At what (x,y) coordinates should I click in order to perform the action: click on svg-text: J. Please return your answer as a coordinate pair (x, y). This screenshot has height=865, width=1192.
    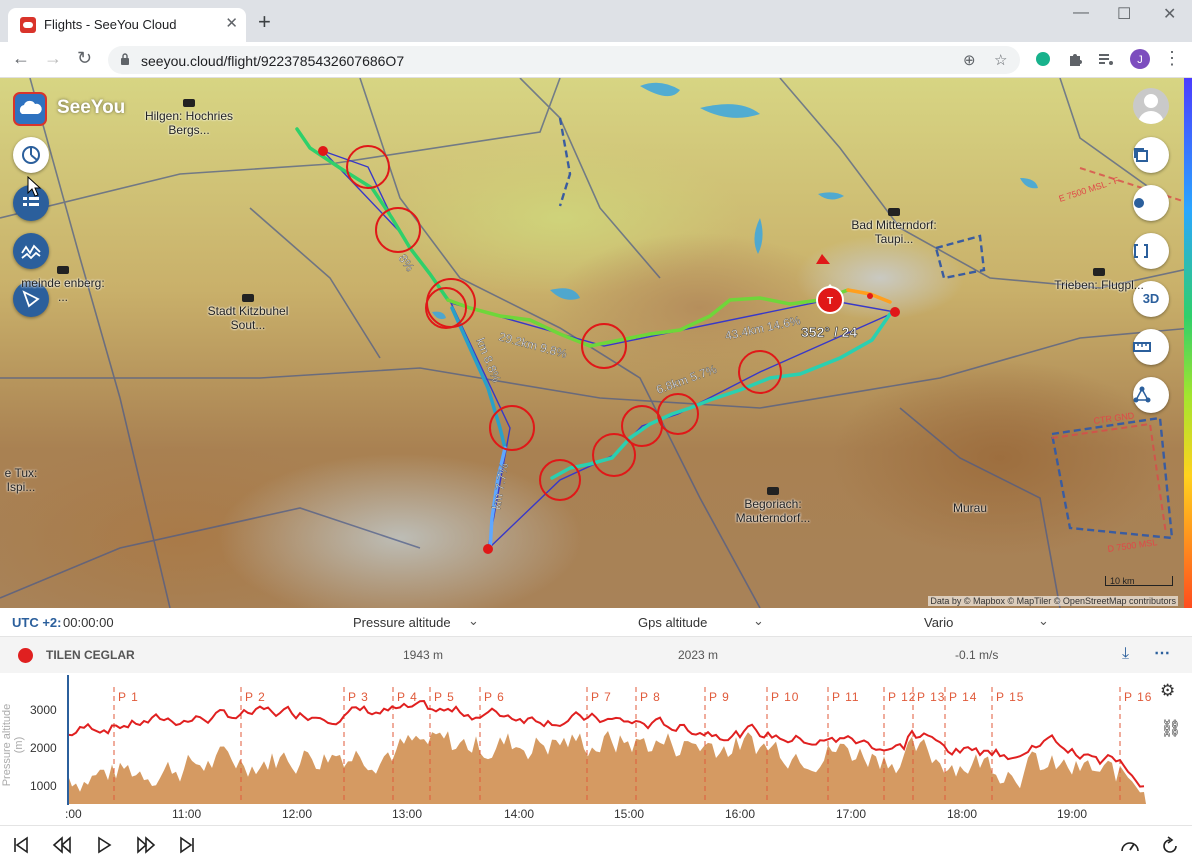
    Looking at the image, I should click on (1140, 60).